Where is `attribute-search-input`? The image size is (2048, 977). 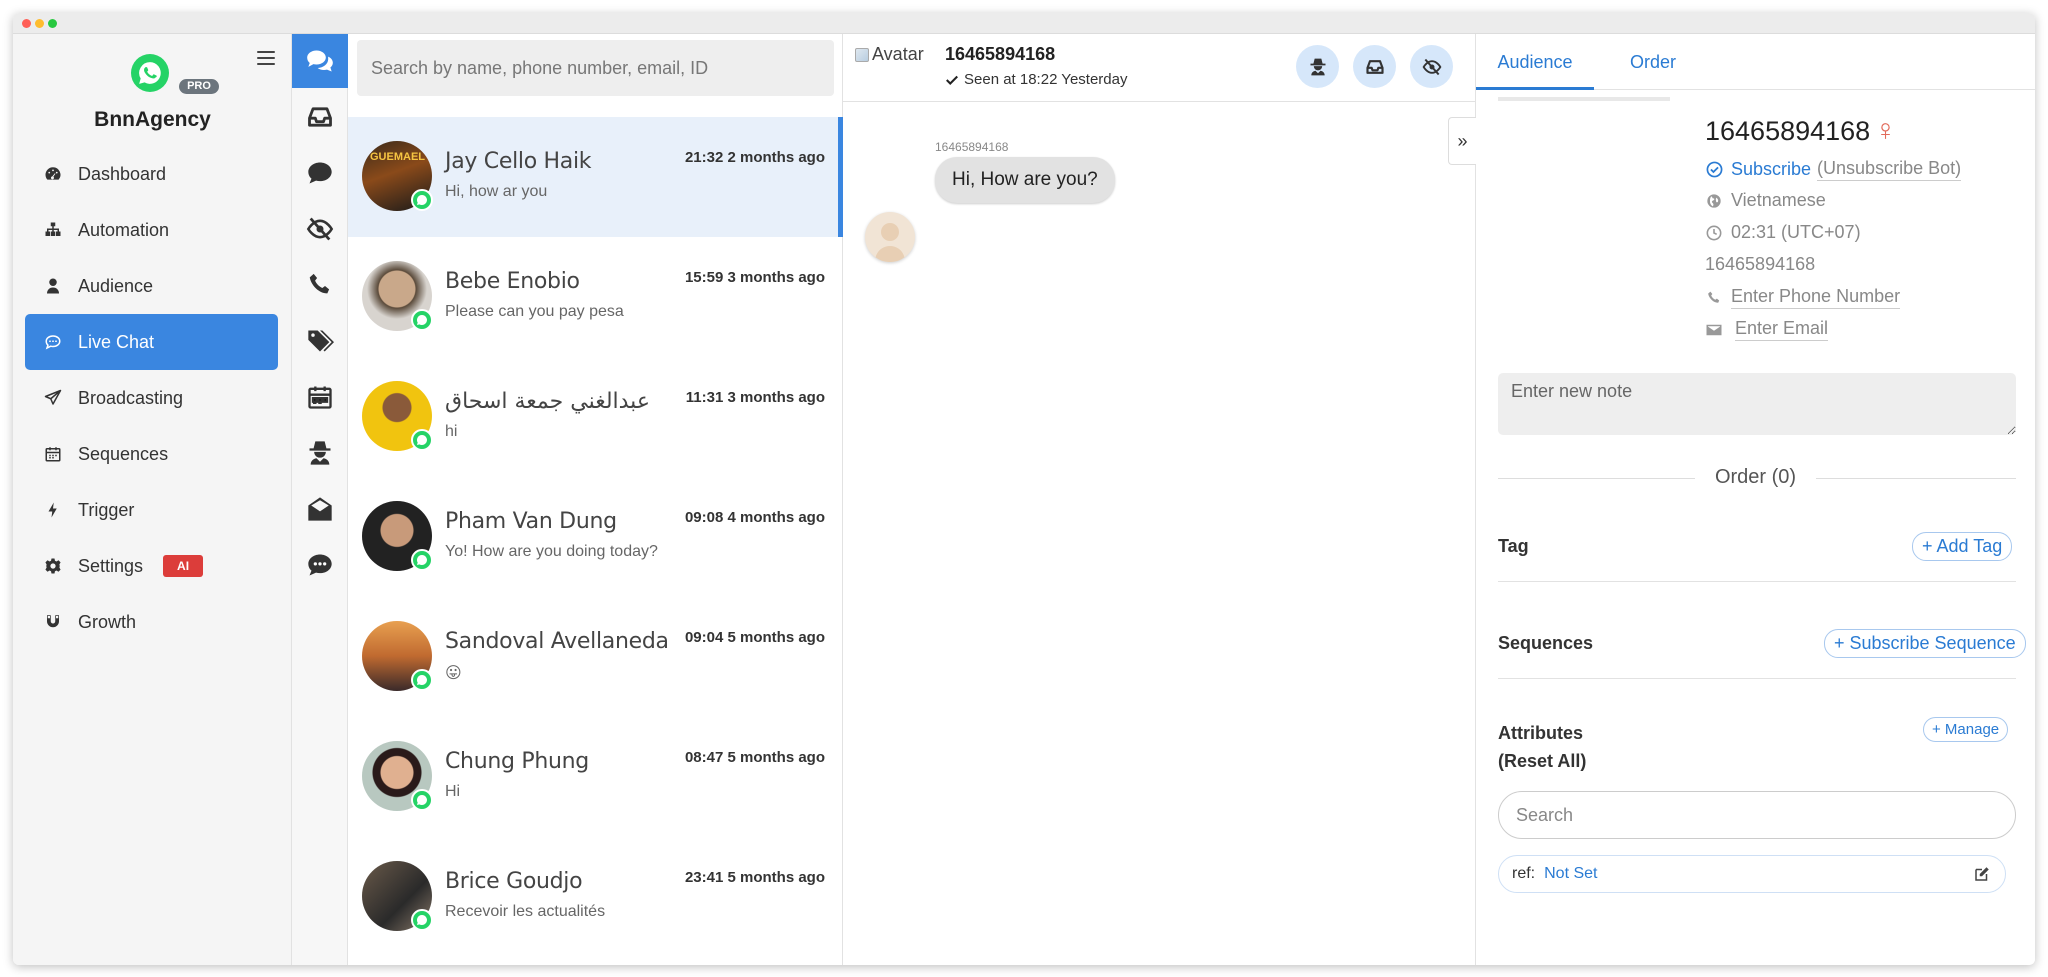 attribute-search-input is located at coordinates (1757, 815).